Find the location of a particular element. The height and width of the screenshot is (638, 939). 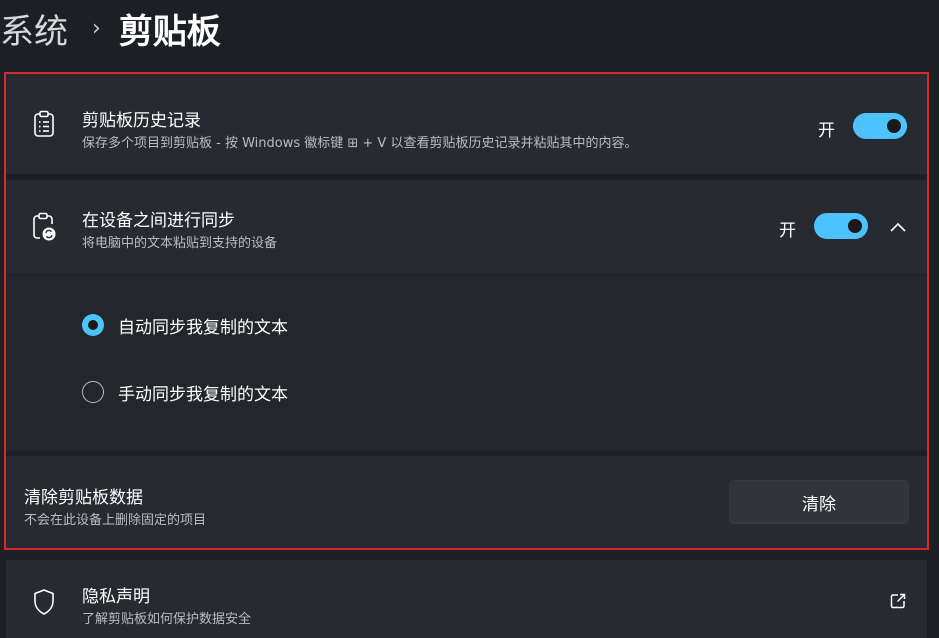

page-title: 剪贴板 is located at coordinates (169, 31).